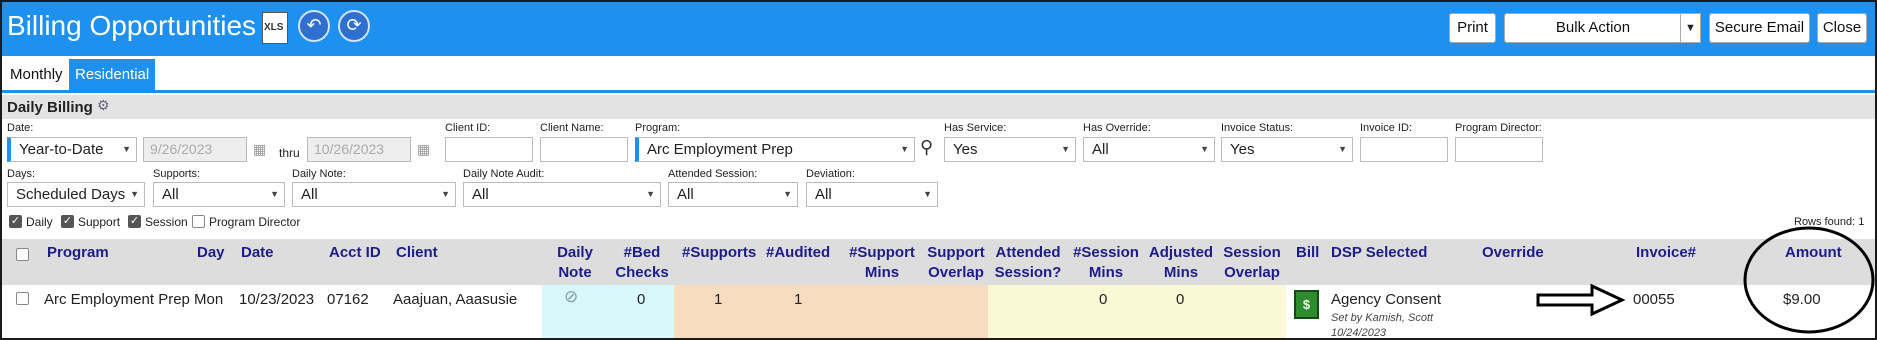 The height and width of the screenshot is (340, 1877). I want to click on tab-monthly: Monthly, so click(36, 75).